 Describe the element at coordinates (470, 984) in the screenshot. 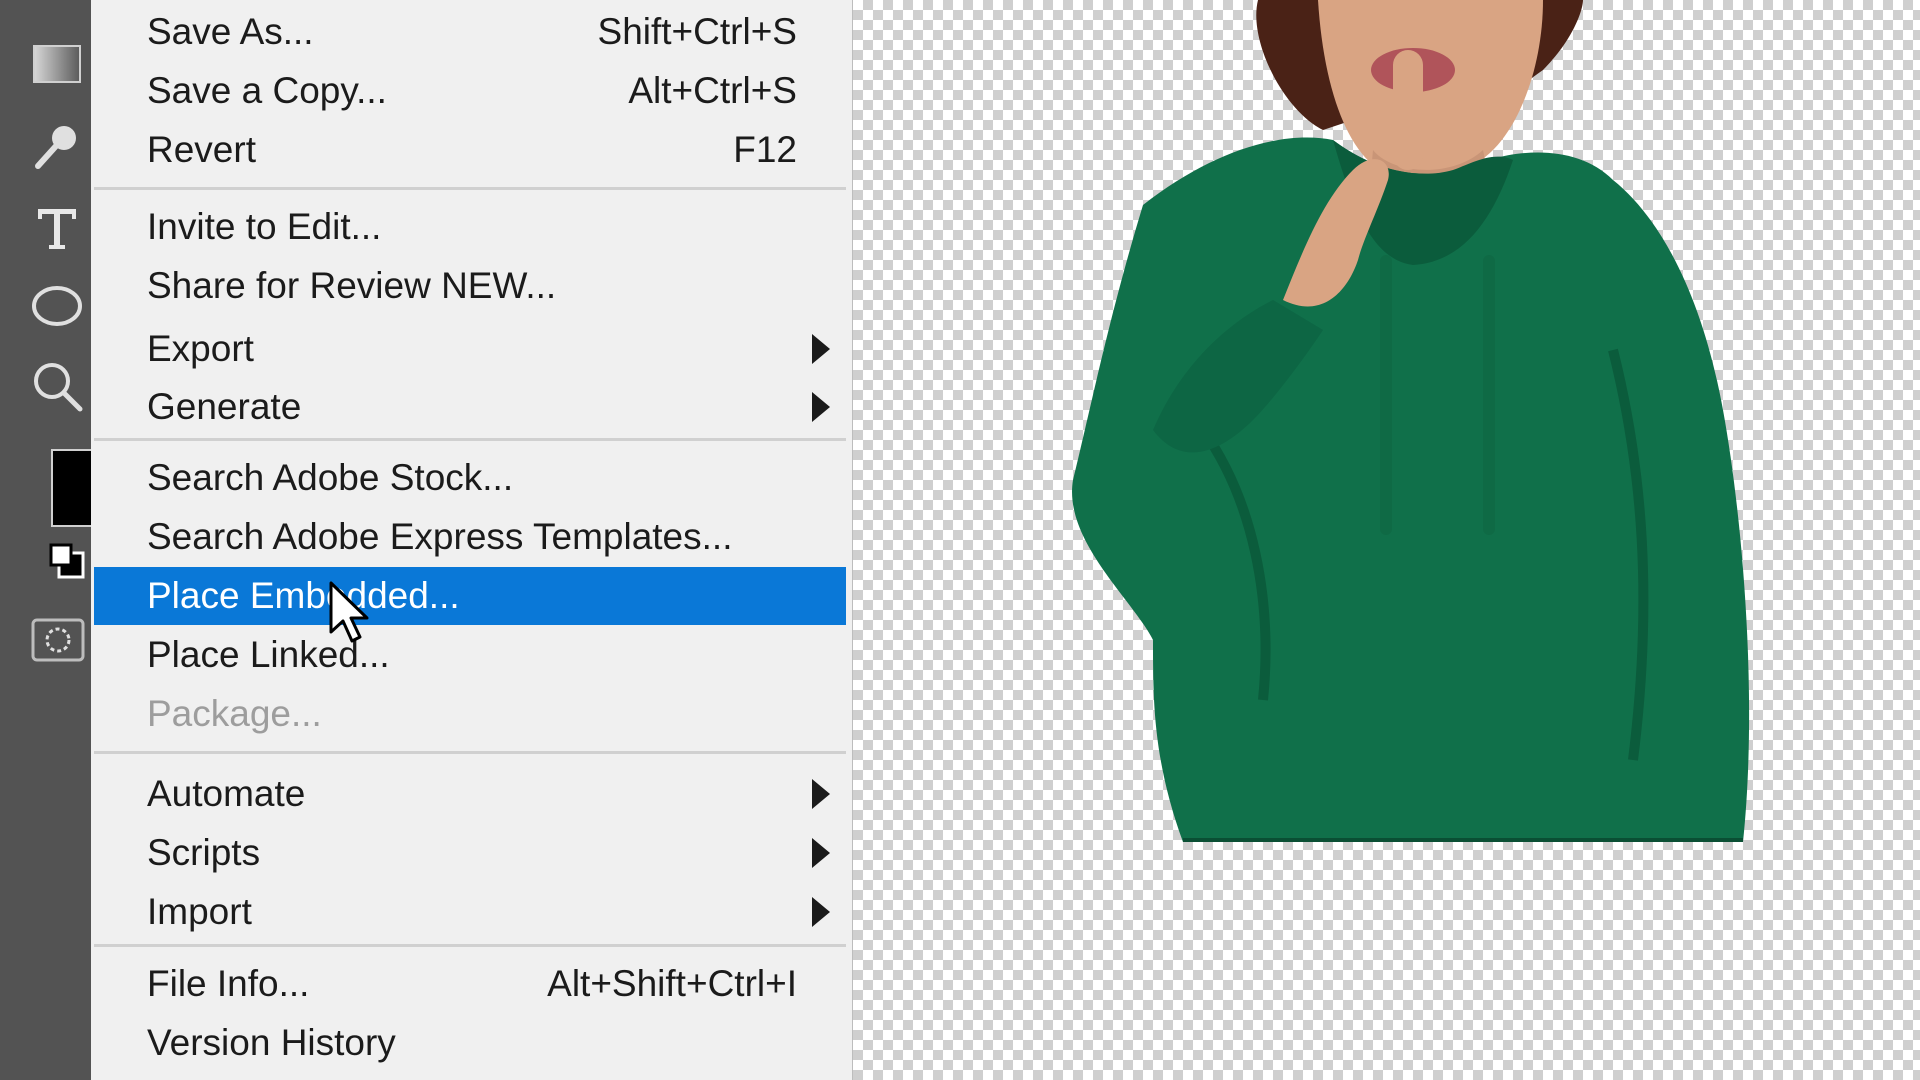

I see `menu-item-file-info: File Info... Alt+Shift+Ctrl+I` at that location.